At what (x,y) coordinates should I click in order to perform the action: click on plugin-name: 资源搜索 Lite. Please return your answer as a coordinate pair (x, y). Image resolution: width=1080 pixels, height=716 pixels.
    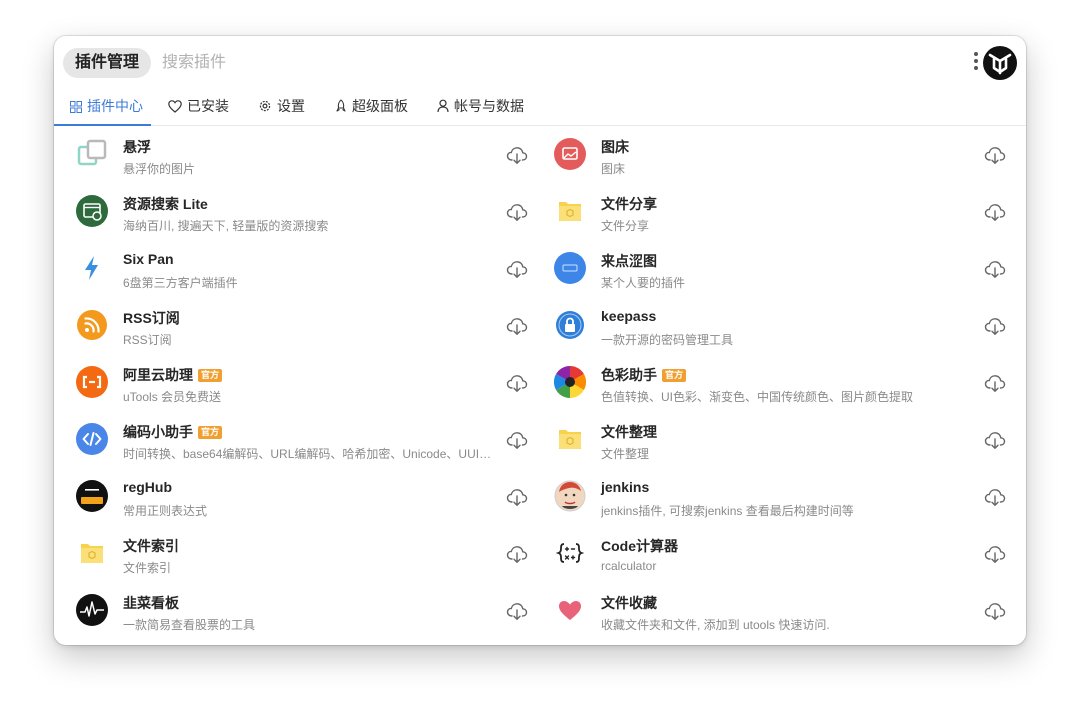
    Looking at the image, I should click on (165, 204).